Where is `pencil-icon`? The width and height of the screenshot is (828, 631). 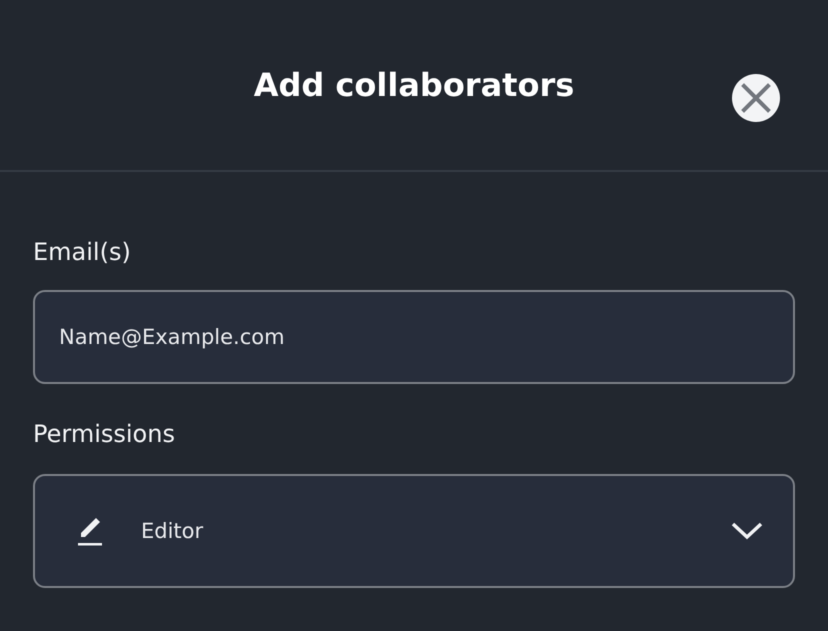 pencil-icon is located at coordinates (90, 531).